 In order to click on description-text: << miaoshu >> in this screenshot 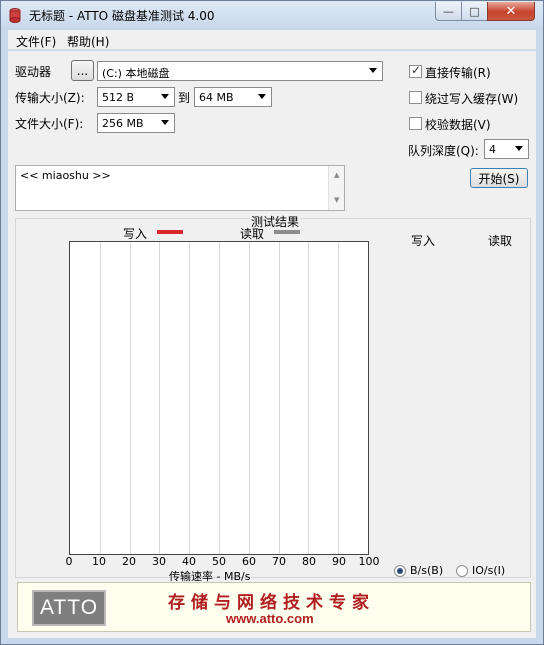, I will do `click(65, 175)`.